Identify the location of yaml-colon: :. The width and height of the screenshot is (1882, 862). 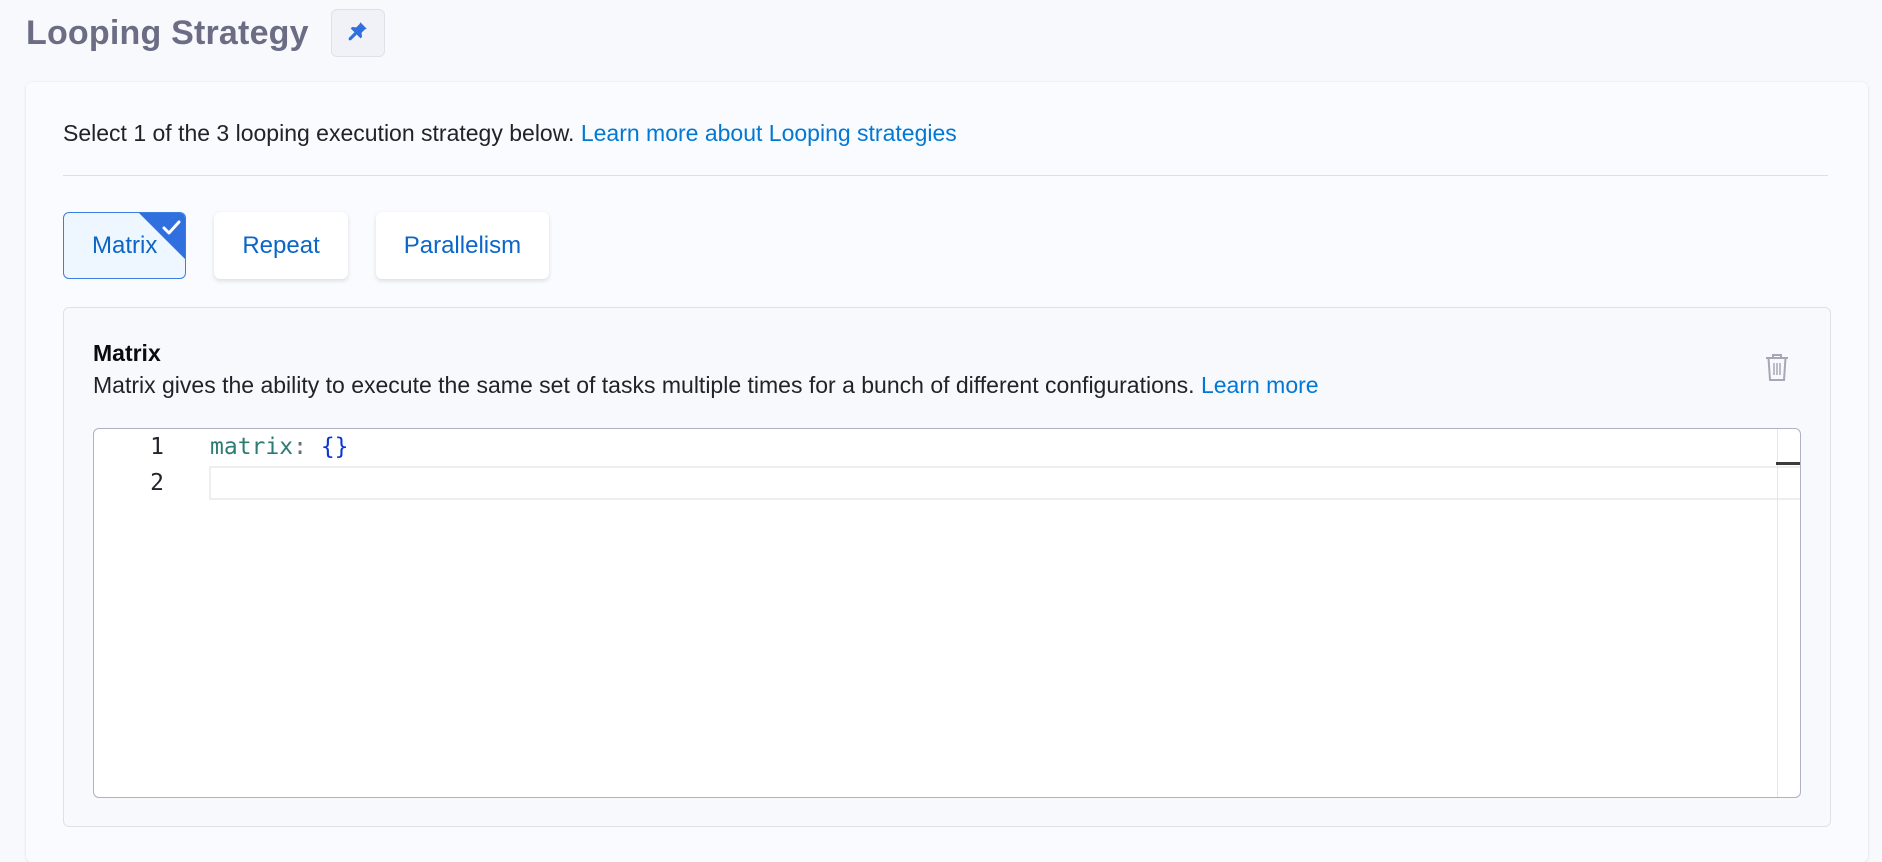
(300, 447).